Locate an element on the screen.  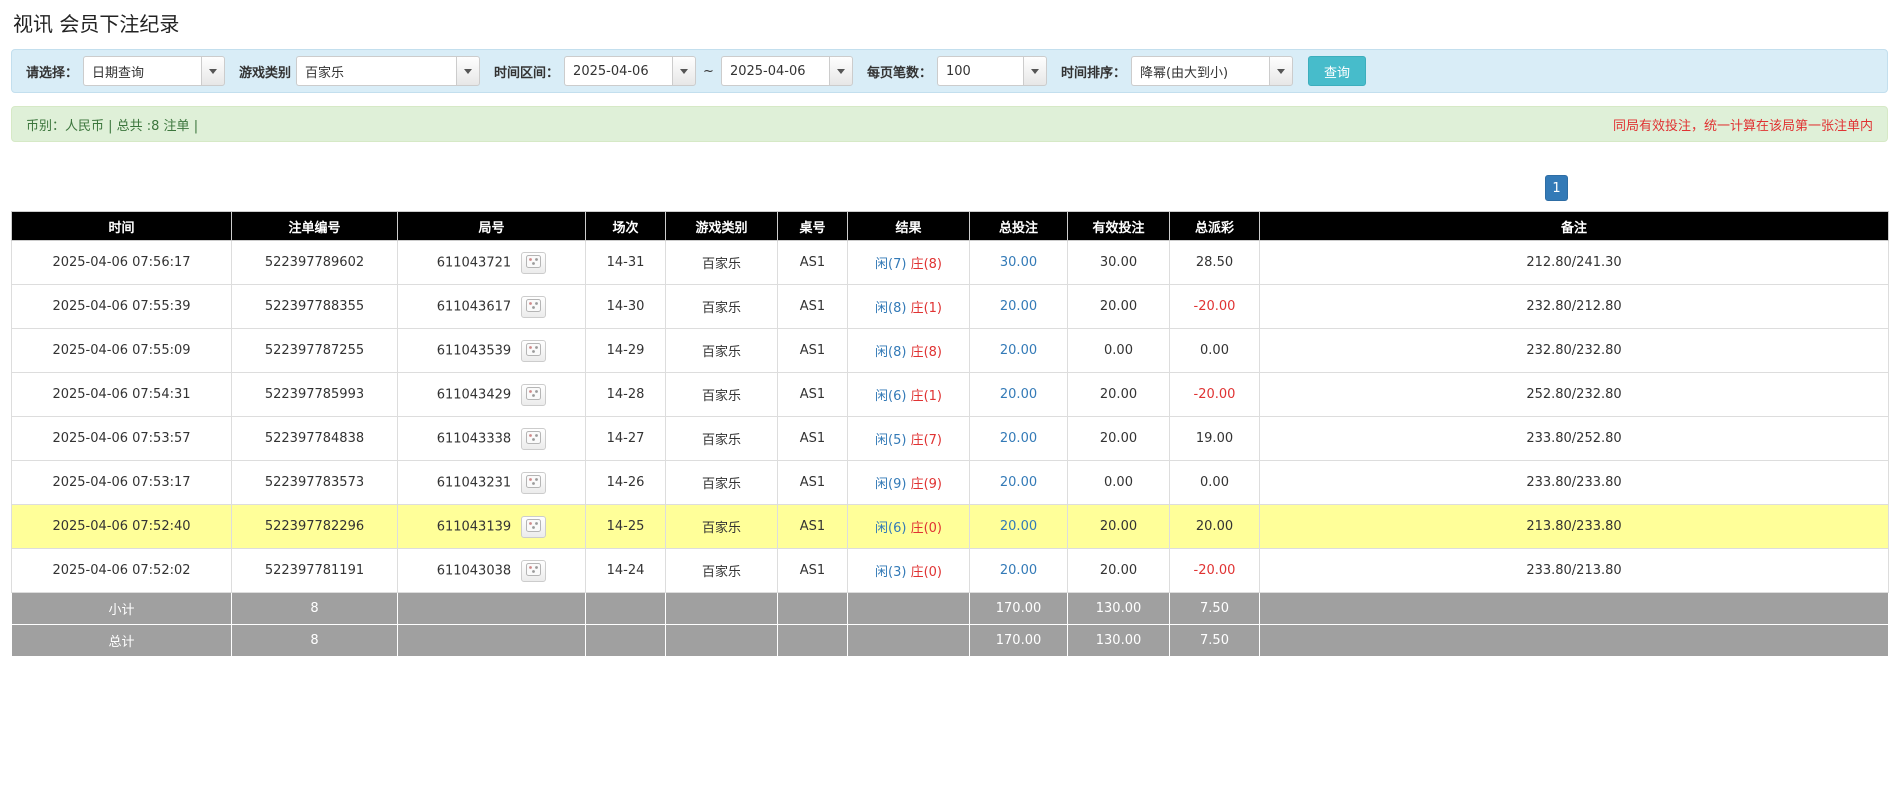
game-type-select: 百家乐 is located at coordinates (388, 71).